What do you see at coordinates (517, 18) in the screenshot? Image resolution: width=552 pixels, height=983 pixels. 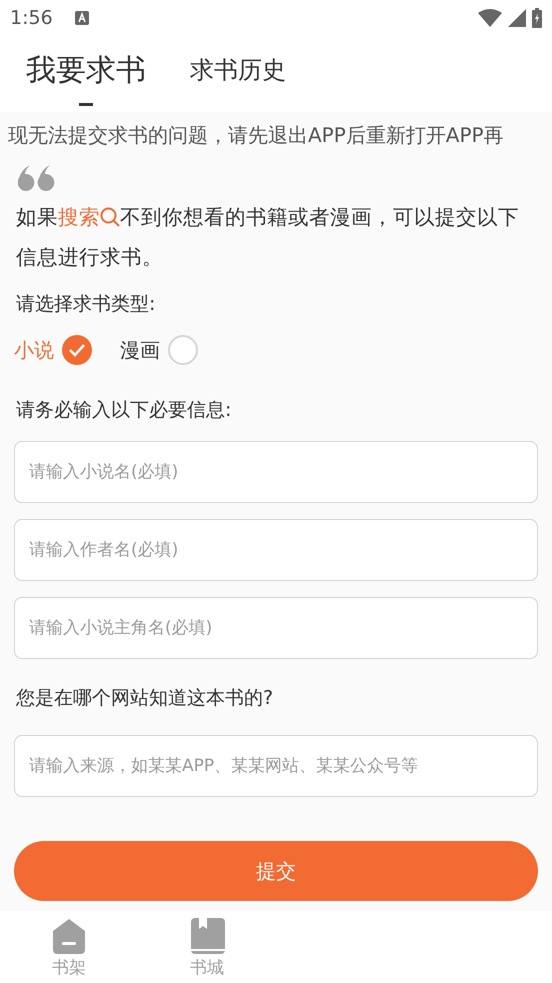 I see `signal-icon` at bounding box center [517, 18].